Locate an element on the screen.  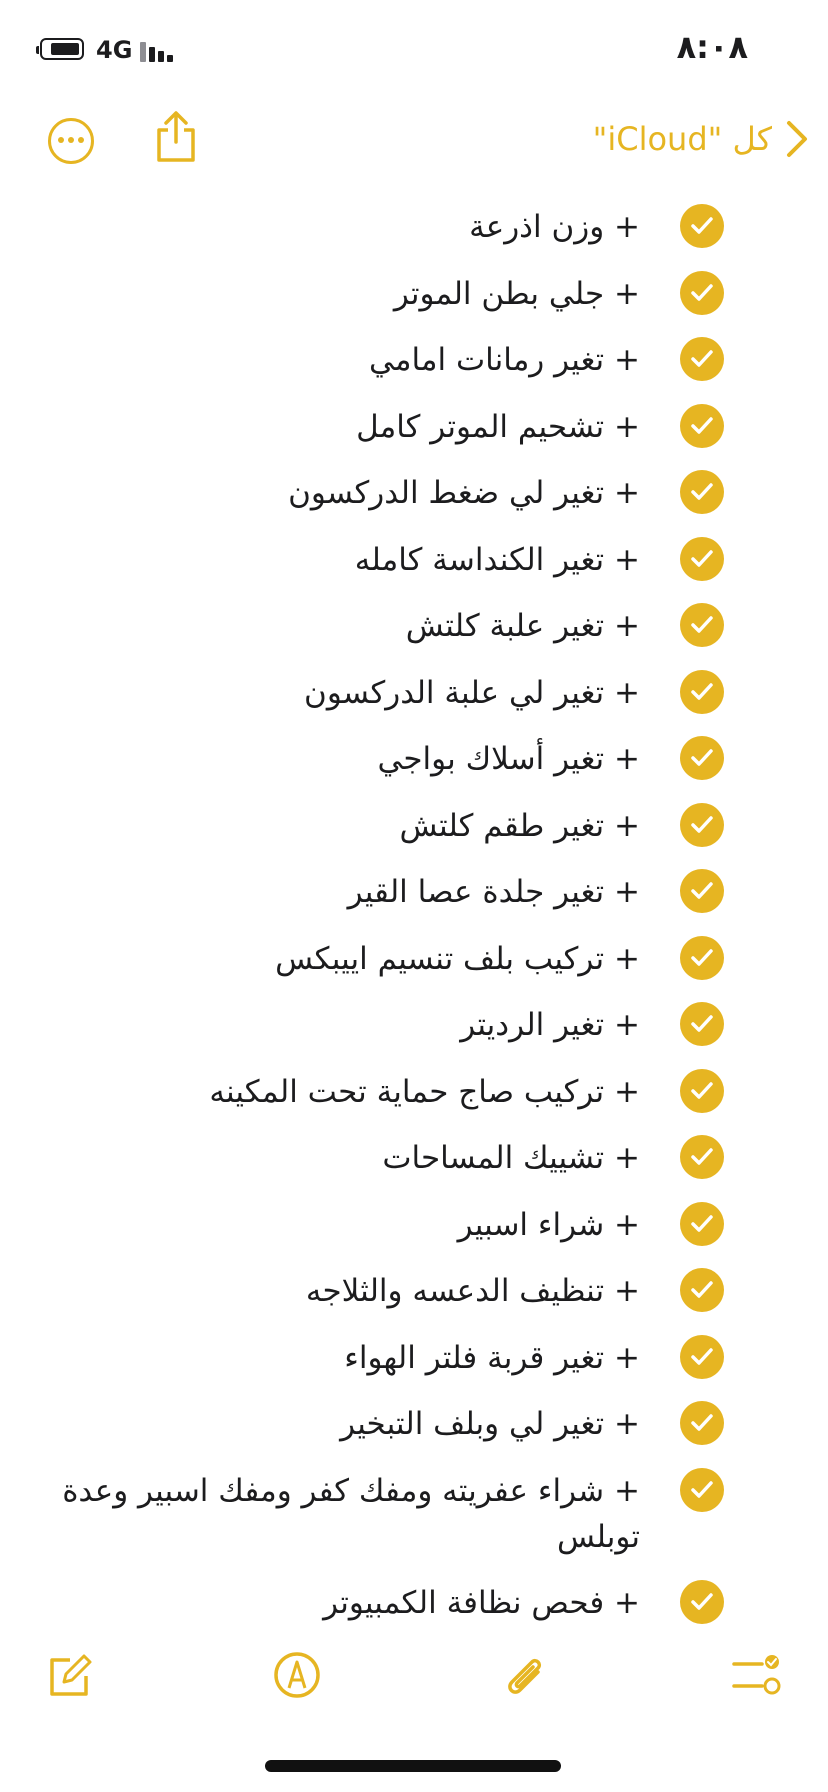
checklist-item-text: + تغير قربة فلتر الهواء is located at coordinates (492, 1357).